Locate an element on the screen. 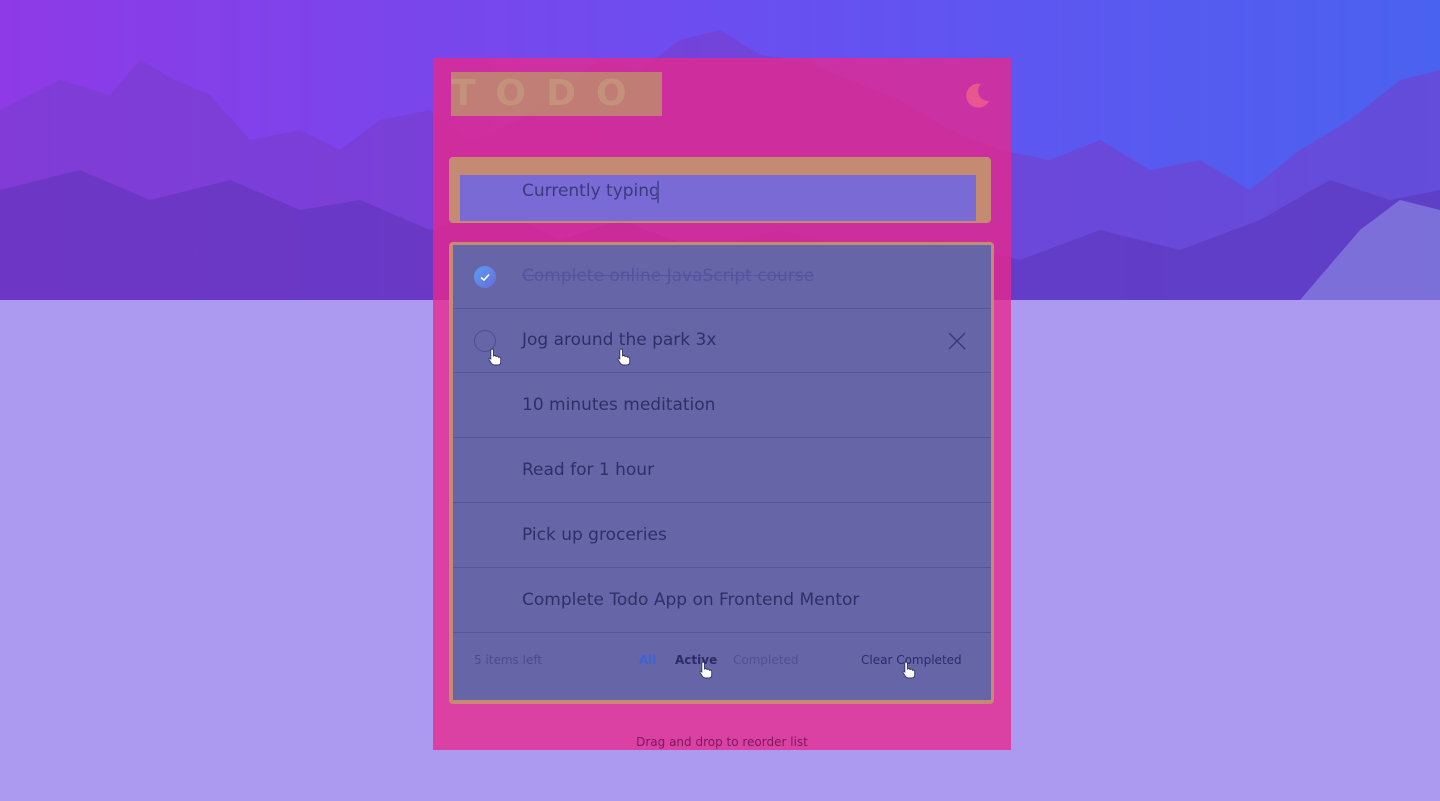 This screenshot has width=1440, height=801. todo-text: Pick up groceries is located at coordinates (594, 535).